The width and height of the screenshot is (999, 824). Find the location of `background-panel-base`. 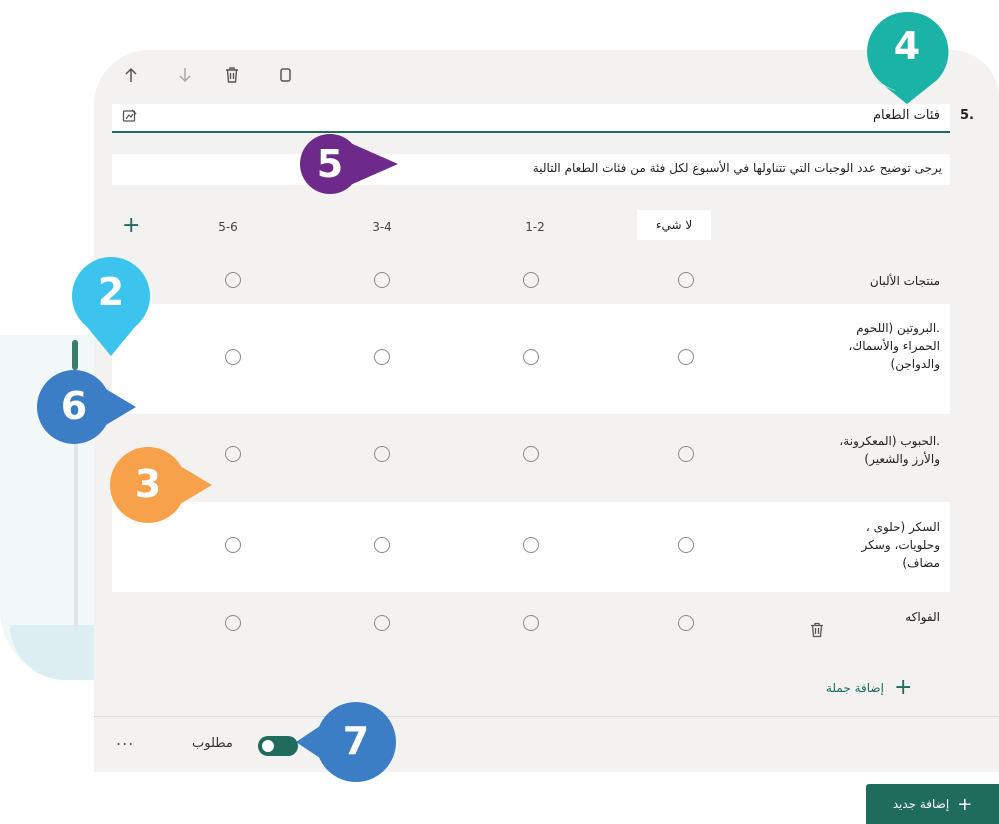

background-panel-base is located at coordinates (55, 652).